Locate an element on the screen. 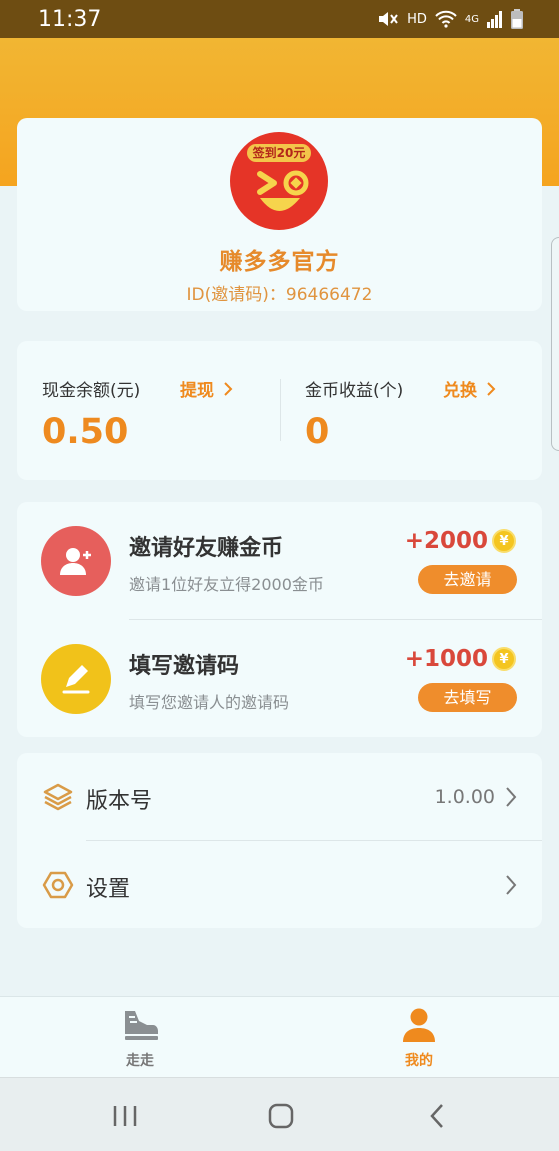 The image size is (559, 1151). user-icon is located at coordinates (419, 1025).